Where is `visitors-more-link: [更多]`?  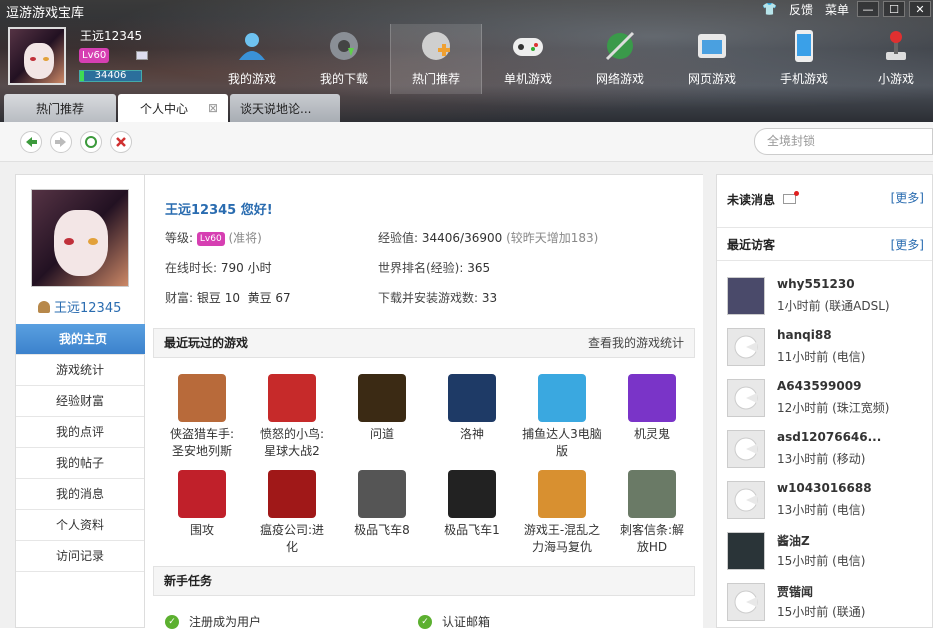 visitors-more-link: [更多] is located at coordinates (907, 244).